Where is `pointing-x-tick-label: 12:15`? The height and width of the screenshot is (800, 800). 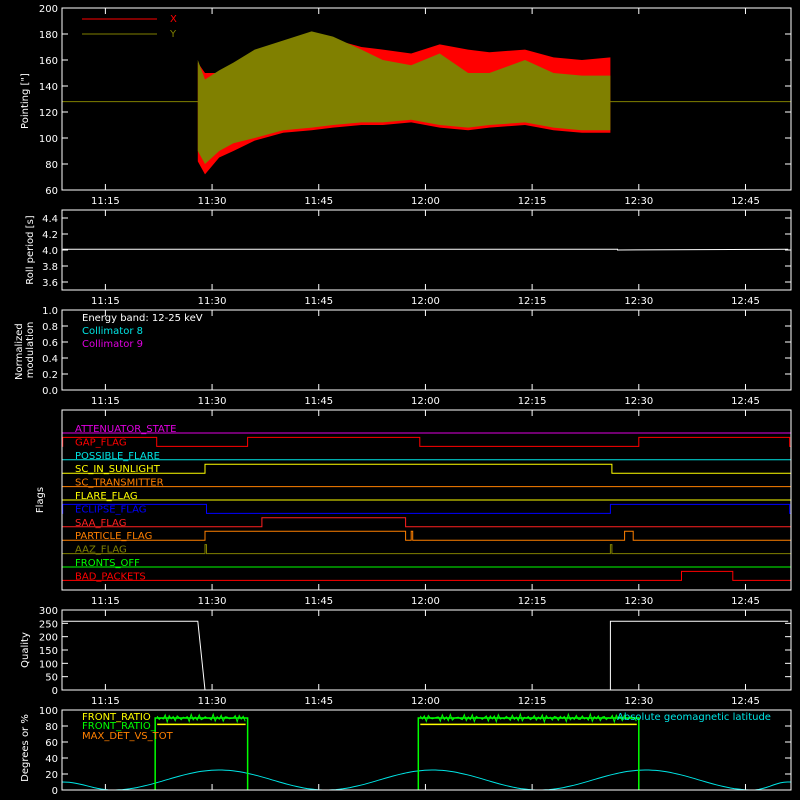 pointing-x-tick-label: 12:15 is located at coordinates (532, 201).